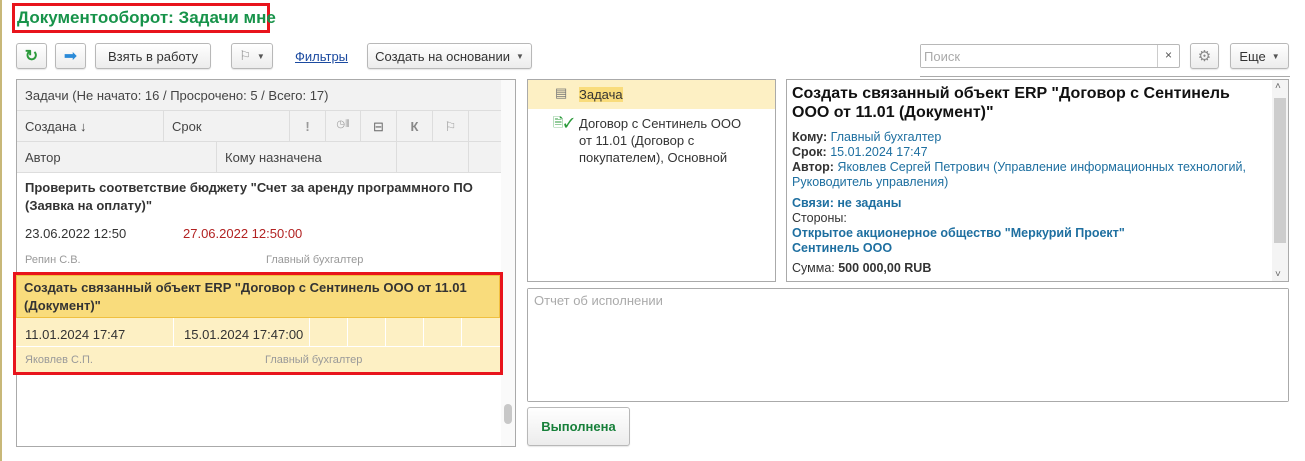 Image resolution: width=1305 pixels, height=461 pixels. I want to click on more-button: Еще ▼, so click(1259, 56).